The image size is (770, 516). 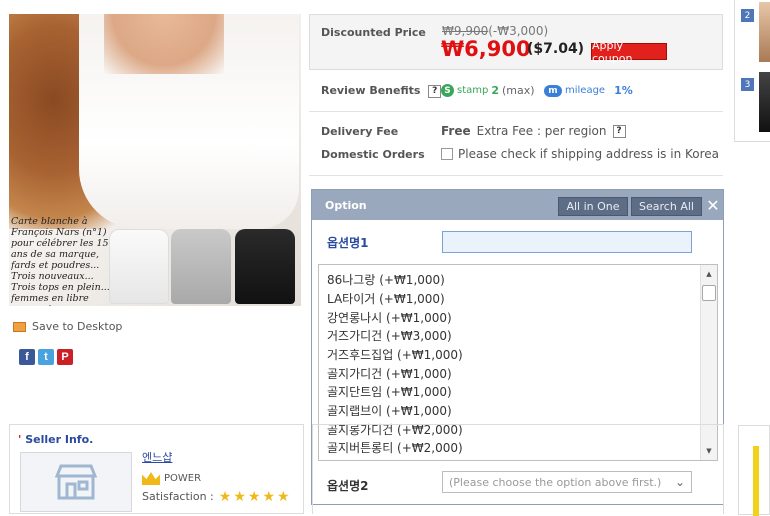 I want to click on save-to-desktop-label: Save to Desktop, so click(x=77, y=326).